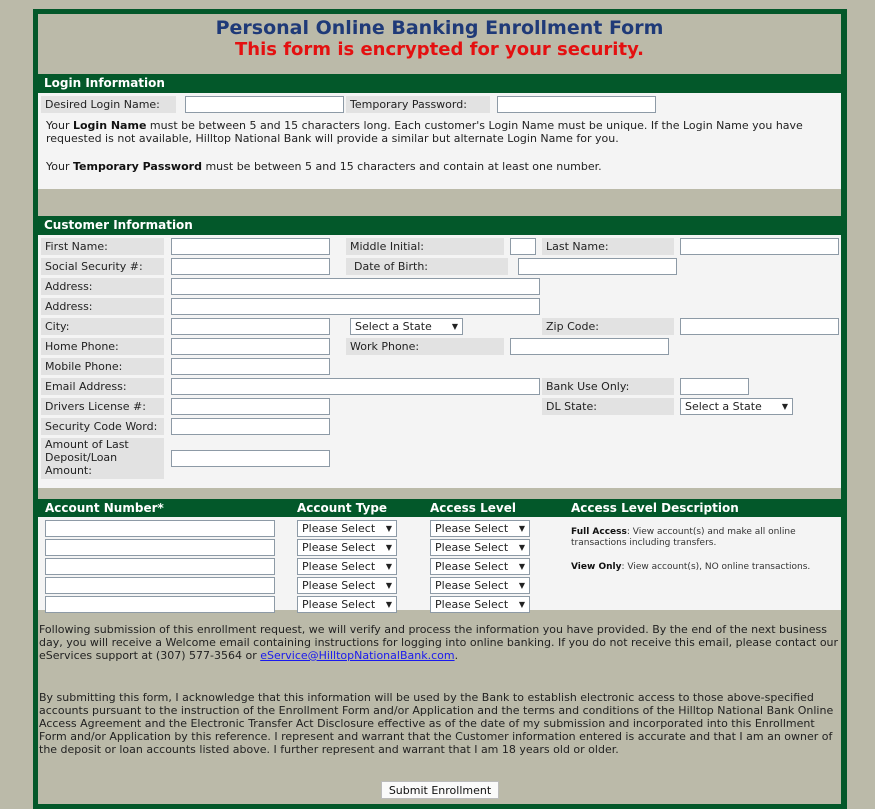 The height and width of the screenshot is (809, 875). I want to click on bank-use-label: Bank Use Only:, so click(608, 386).